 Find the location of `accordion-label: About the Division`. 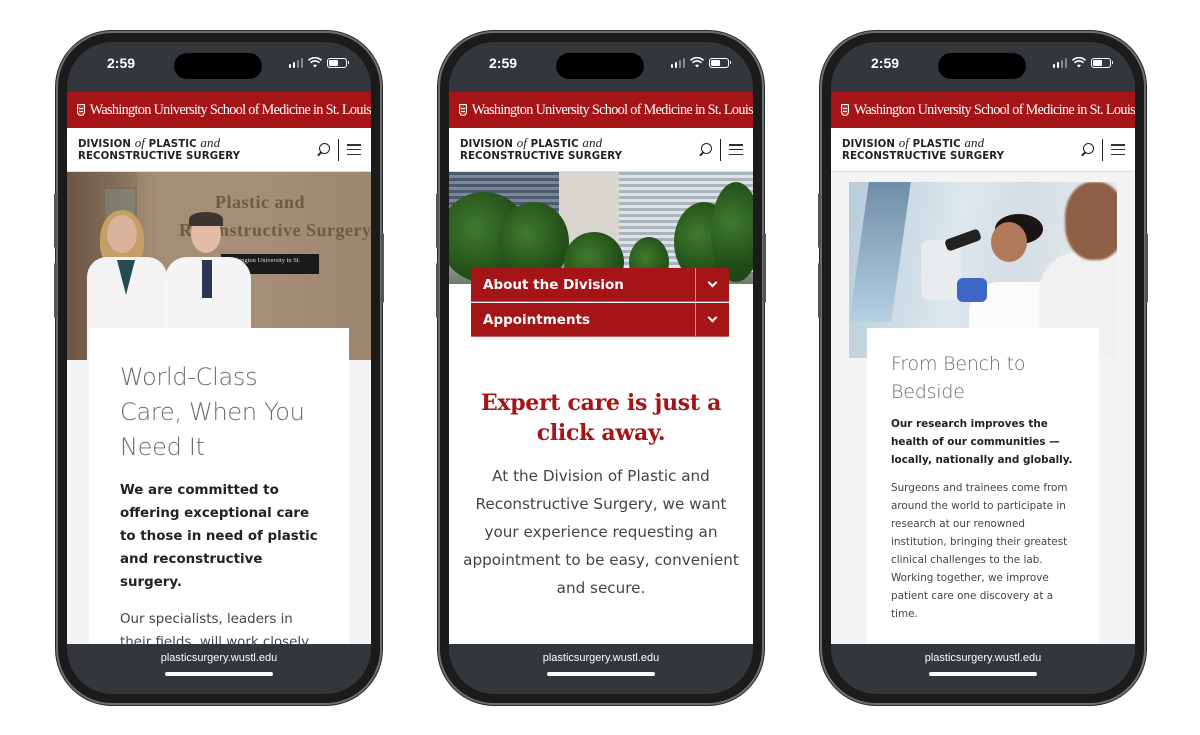

accordion-label: About the Division is located at coordinates (553, 284).